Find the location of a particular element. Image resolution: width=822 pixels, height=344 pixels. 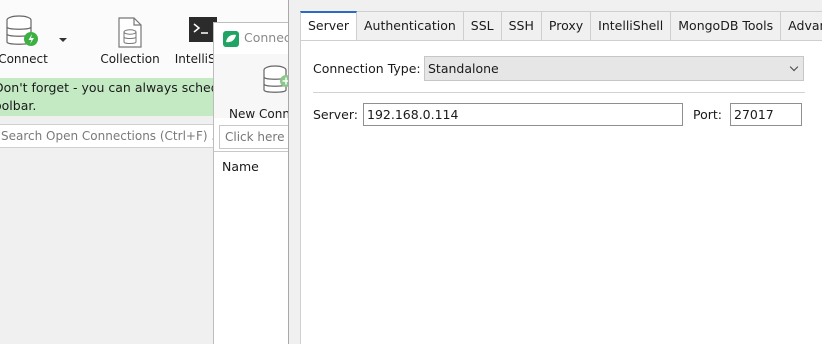

tab-proxy: Proxy is located at coordinates (566, 26).